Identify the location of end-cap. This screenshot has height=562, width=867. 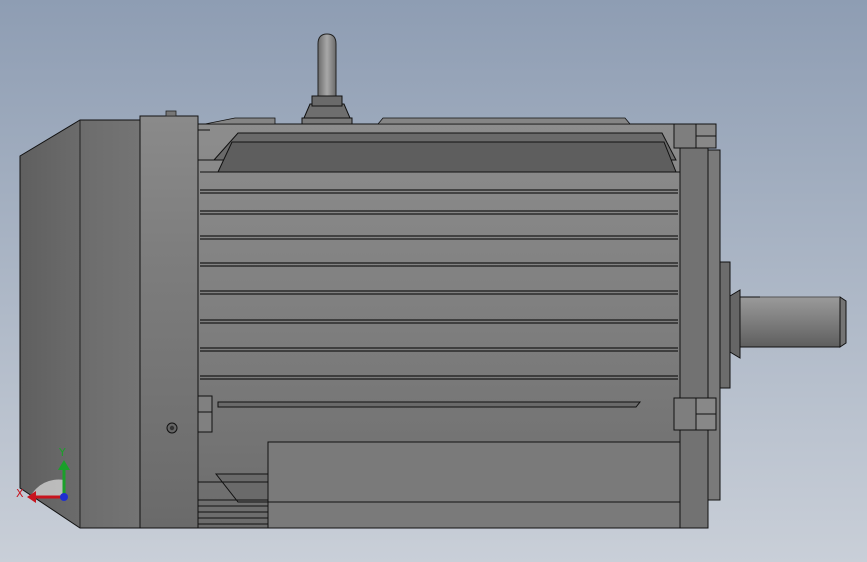
(169, 319).